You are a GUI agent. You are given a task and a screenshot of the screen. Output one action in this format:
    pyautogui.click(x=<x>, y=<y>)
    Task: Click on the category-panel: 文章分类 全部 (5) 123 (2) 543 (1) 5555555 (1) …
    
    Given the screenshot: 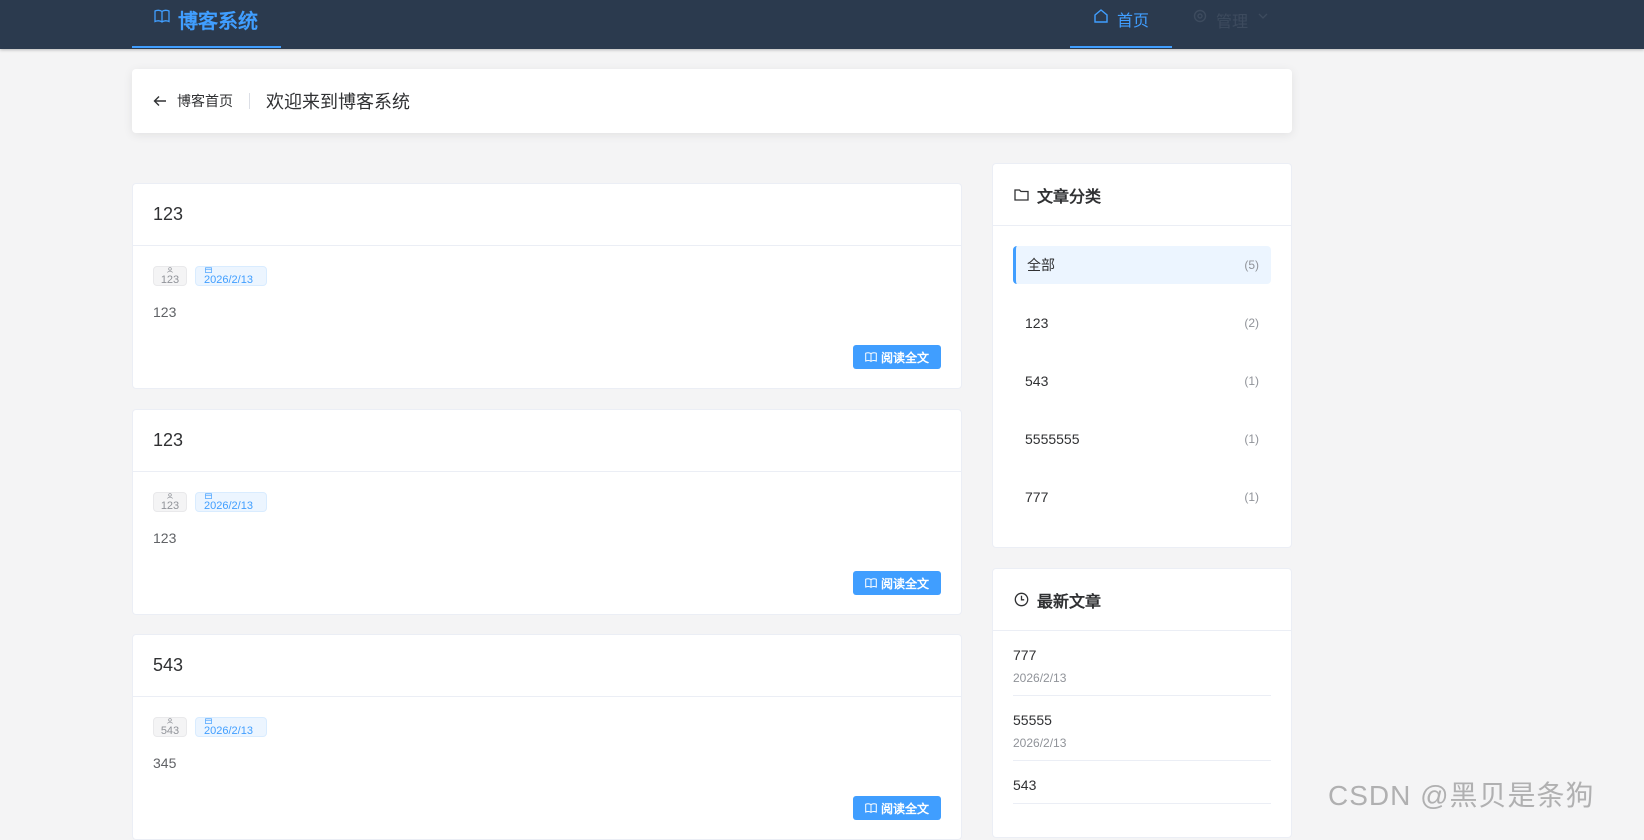 What is the action you would take?
    pyautogui.click(x=1142, y=355)
    